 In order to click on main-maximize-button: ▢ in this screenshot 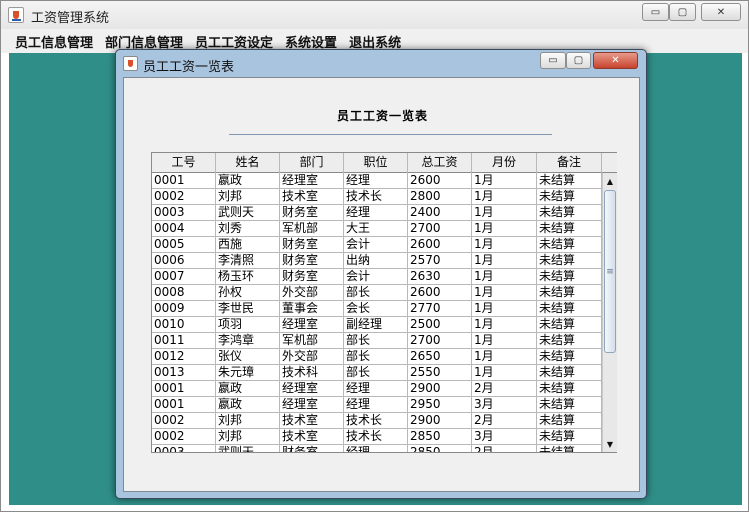, I will do `click(682, 12)`.